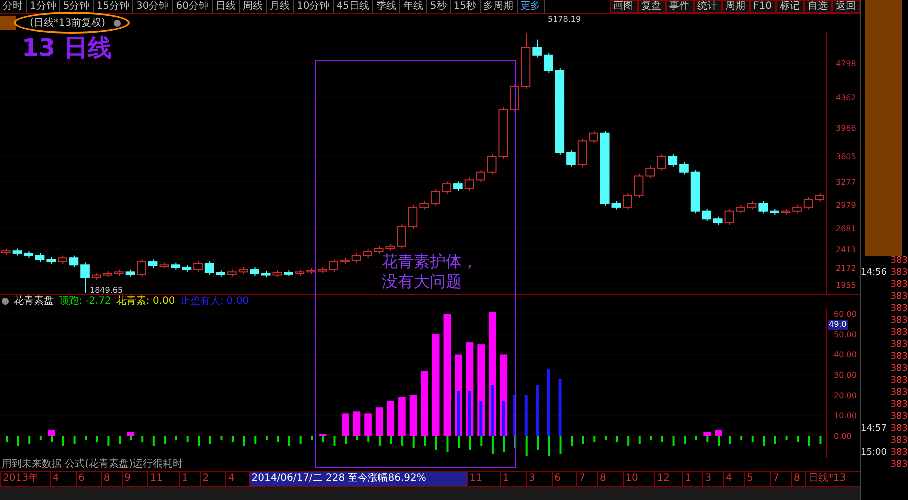  Describe the element at coordinates (465, 6) in the screenshot. I see `period-tab: 15秒` at that location.